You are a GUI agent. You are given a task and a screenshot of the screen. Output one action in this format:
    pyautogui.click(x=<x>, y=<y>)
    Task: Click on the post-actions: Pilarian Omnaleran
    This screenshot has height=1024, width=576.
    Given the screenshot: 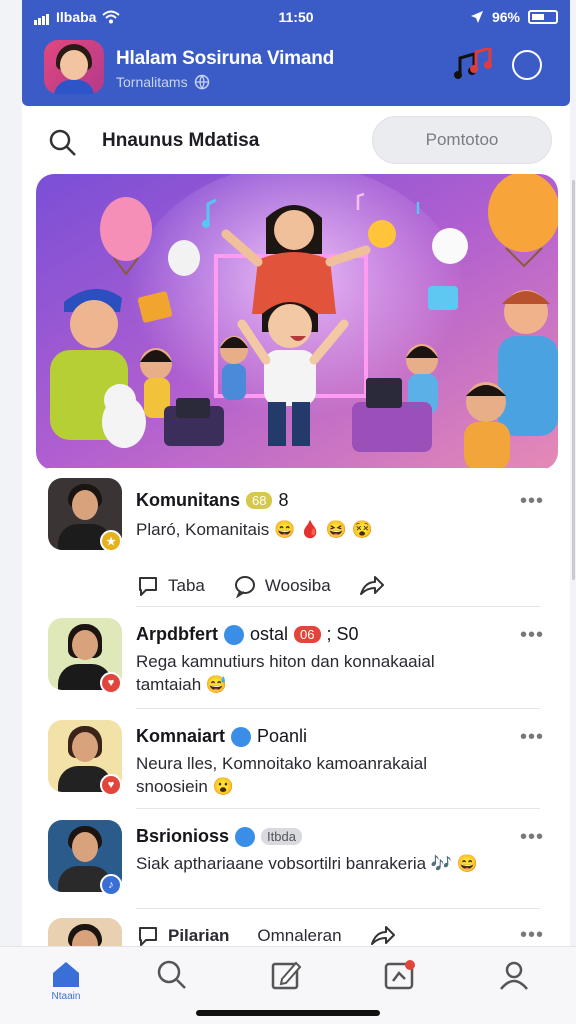 What is the action you would take?
    pyautogui.click(x=266, y=936)
    